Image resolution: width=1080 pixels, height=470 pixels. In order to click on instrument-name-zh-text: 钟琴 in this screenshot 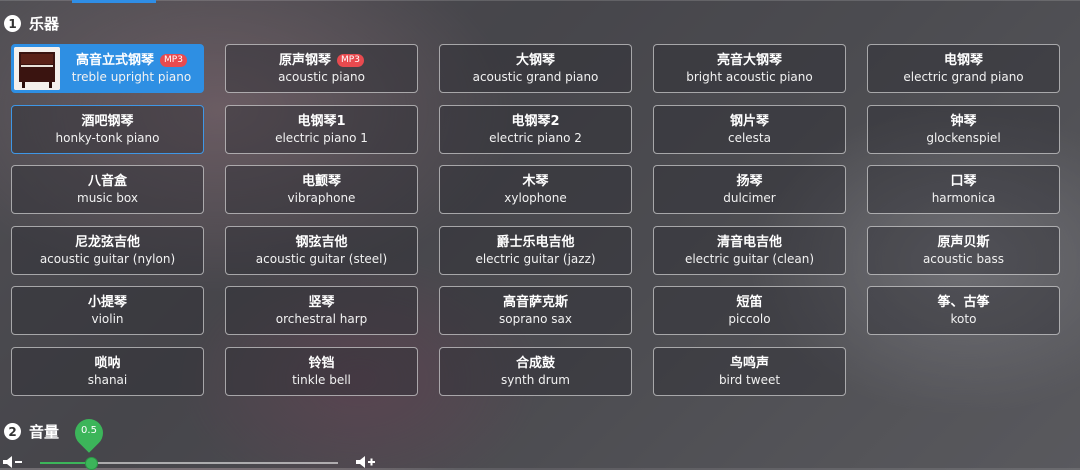, I will do `click(963, 121)`.